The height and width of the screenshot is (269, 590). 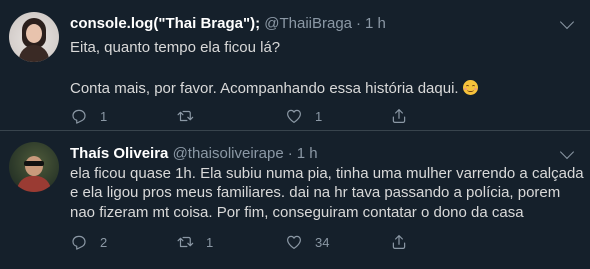 What do you see at coordinates (210, 242) in the screenshot?
I see `retweet-count: 1` at bounding box center [210, 242].